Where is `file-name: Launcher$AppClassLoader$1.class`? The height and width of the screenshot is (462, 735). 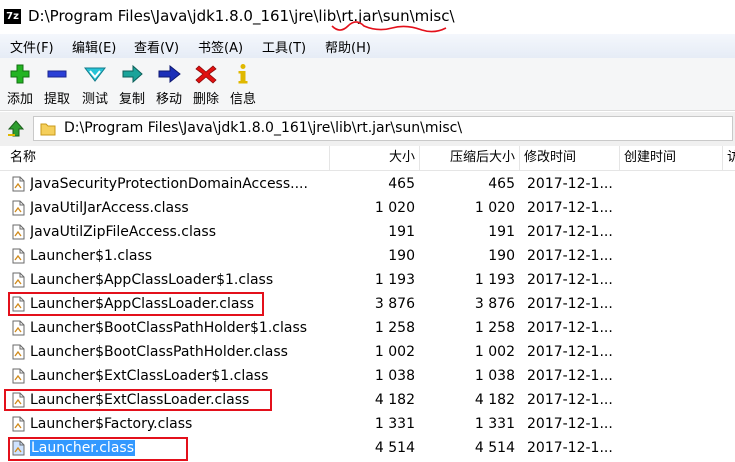
file-name: Launcher$AppClassLoader$1.class is located at coordinates (152, 280).